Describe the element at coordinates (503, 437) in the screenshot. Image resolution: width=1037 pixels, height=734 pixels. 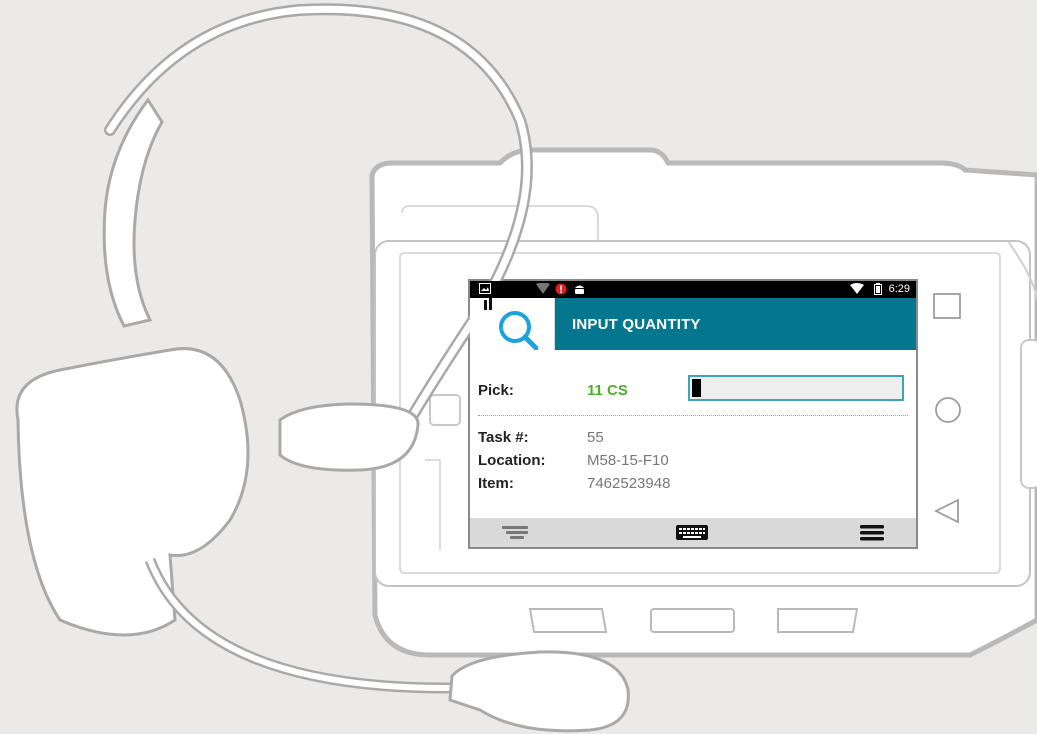
I see `task-label: Task #:` at that location.